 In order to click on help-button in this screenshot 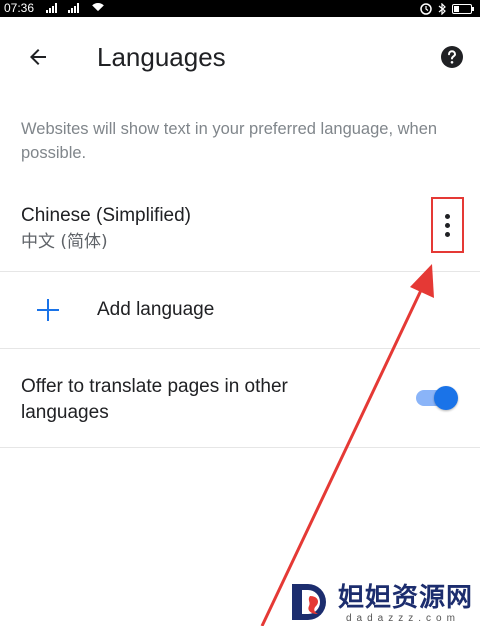, I will do `click(452, 57)`.